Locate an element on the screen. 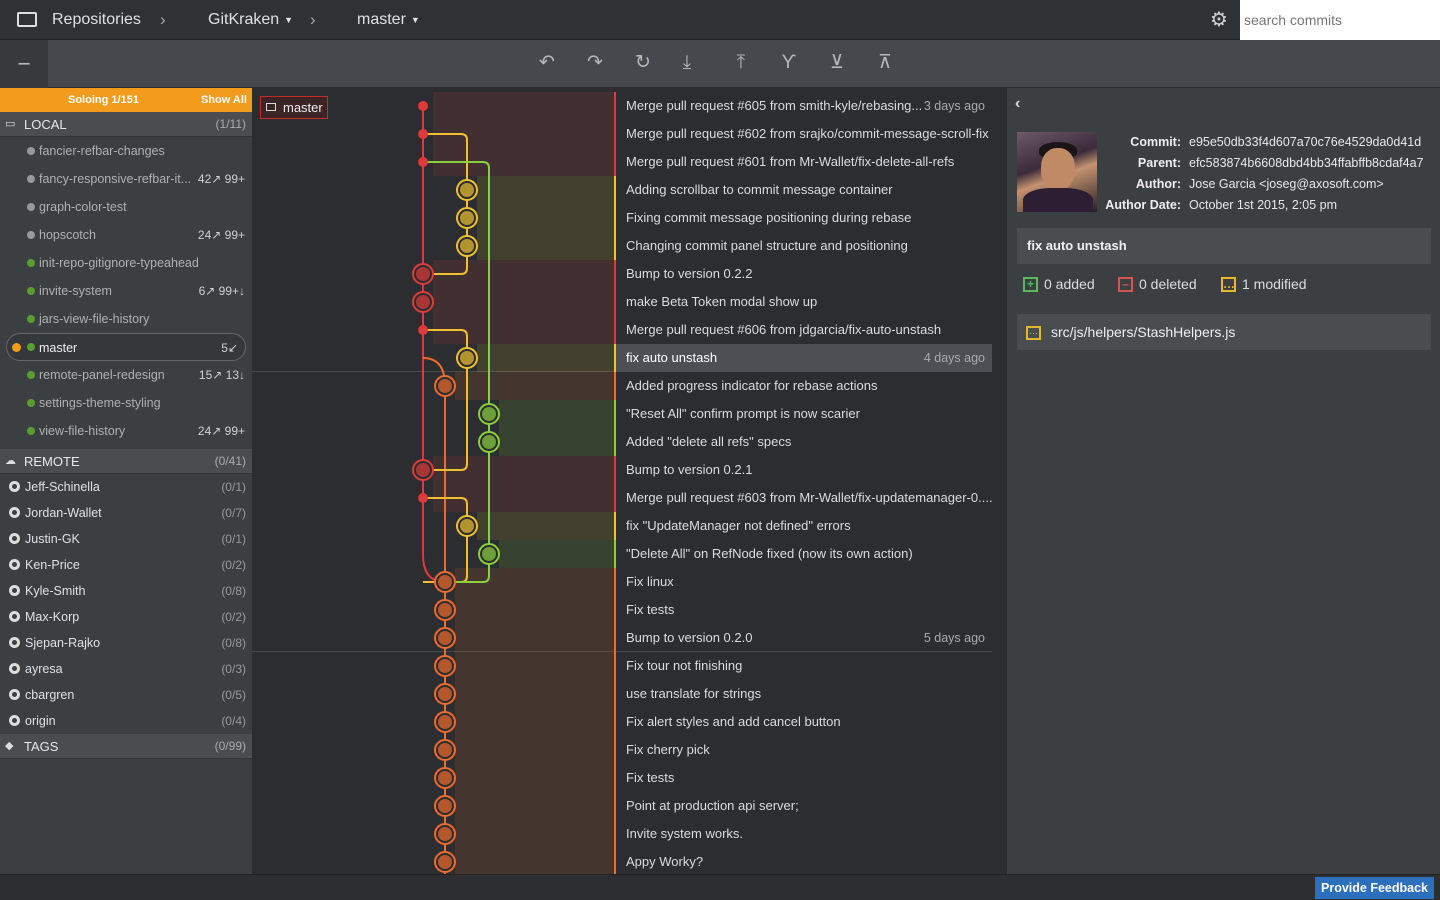 Image resolution: width=1440 pixels, height=900 pixels. undo-icon: ↶ is located at coordinates (547, 63).